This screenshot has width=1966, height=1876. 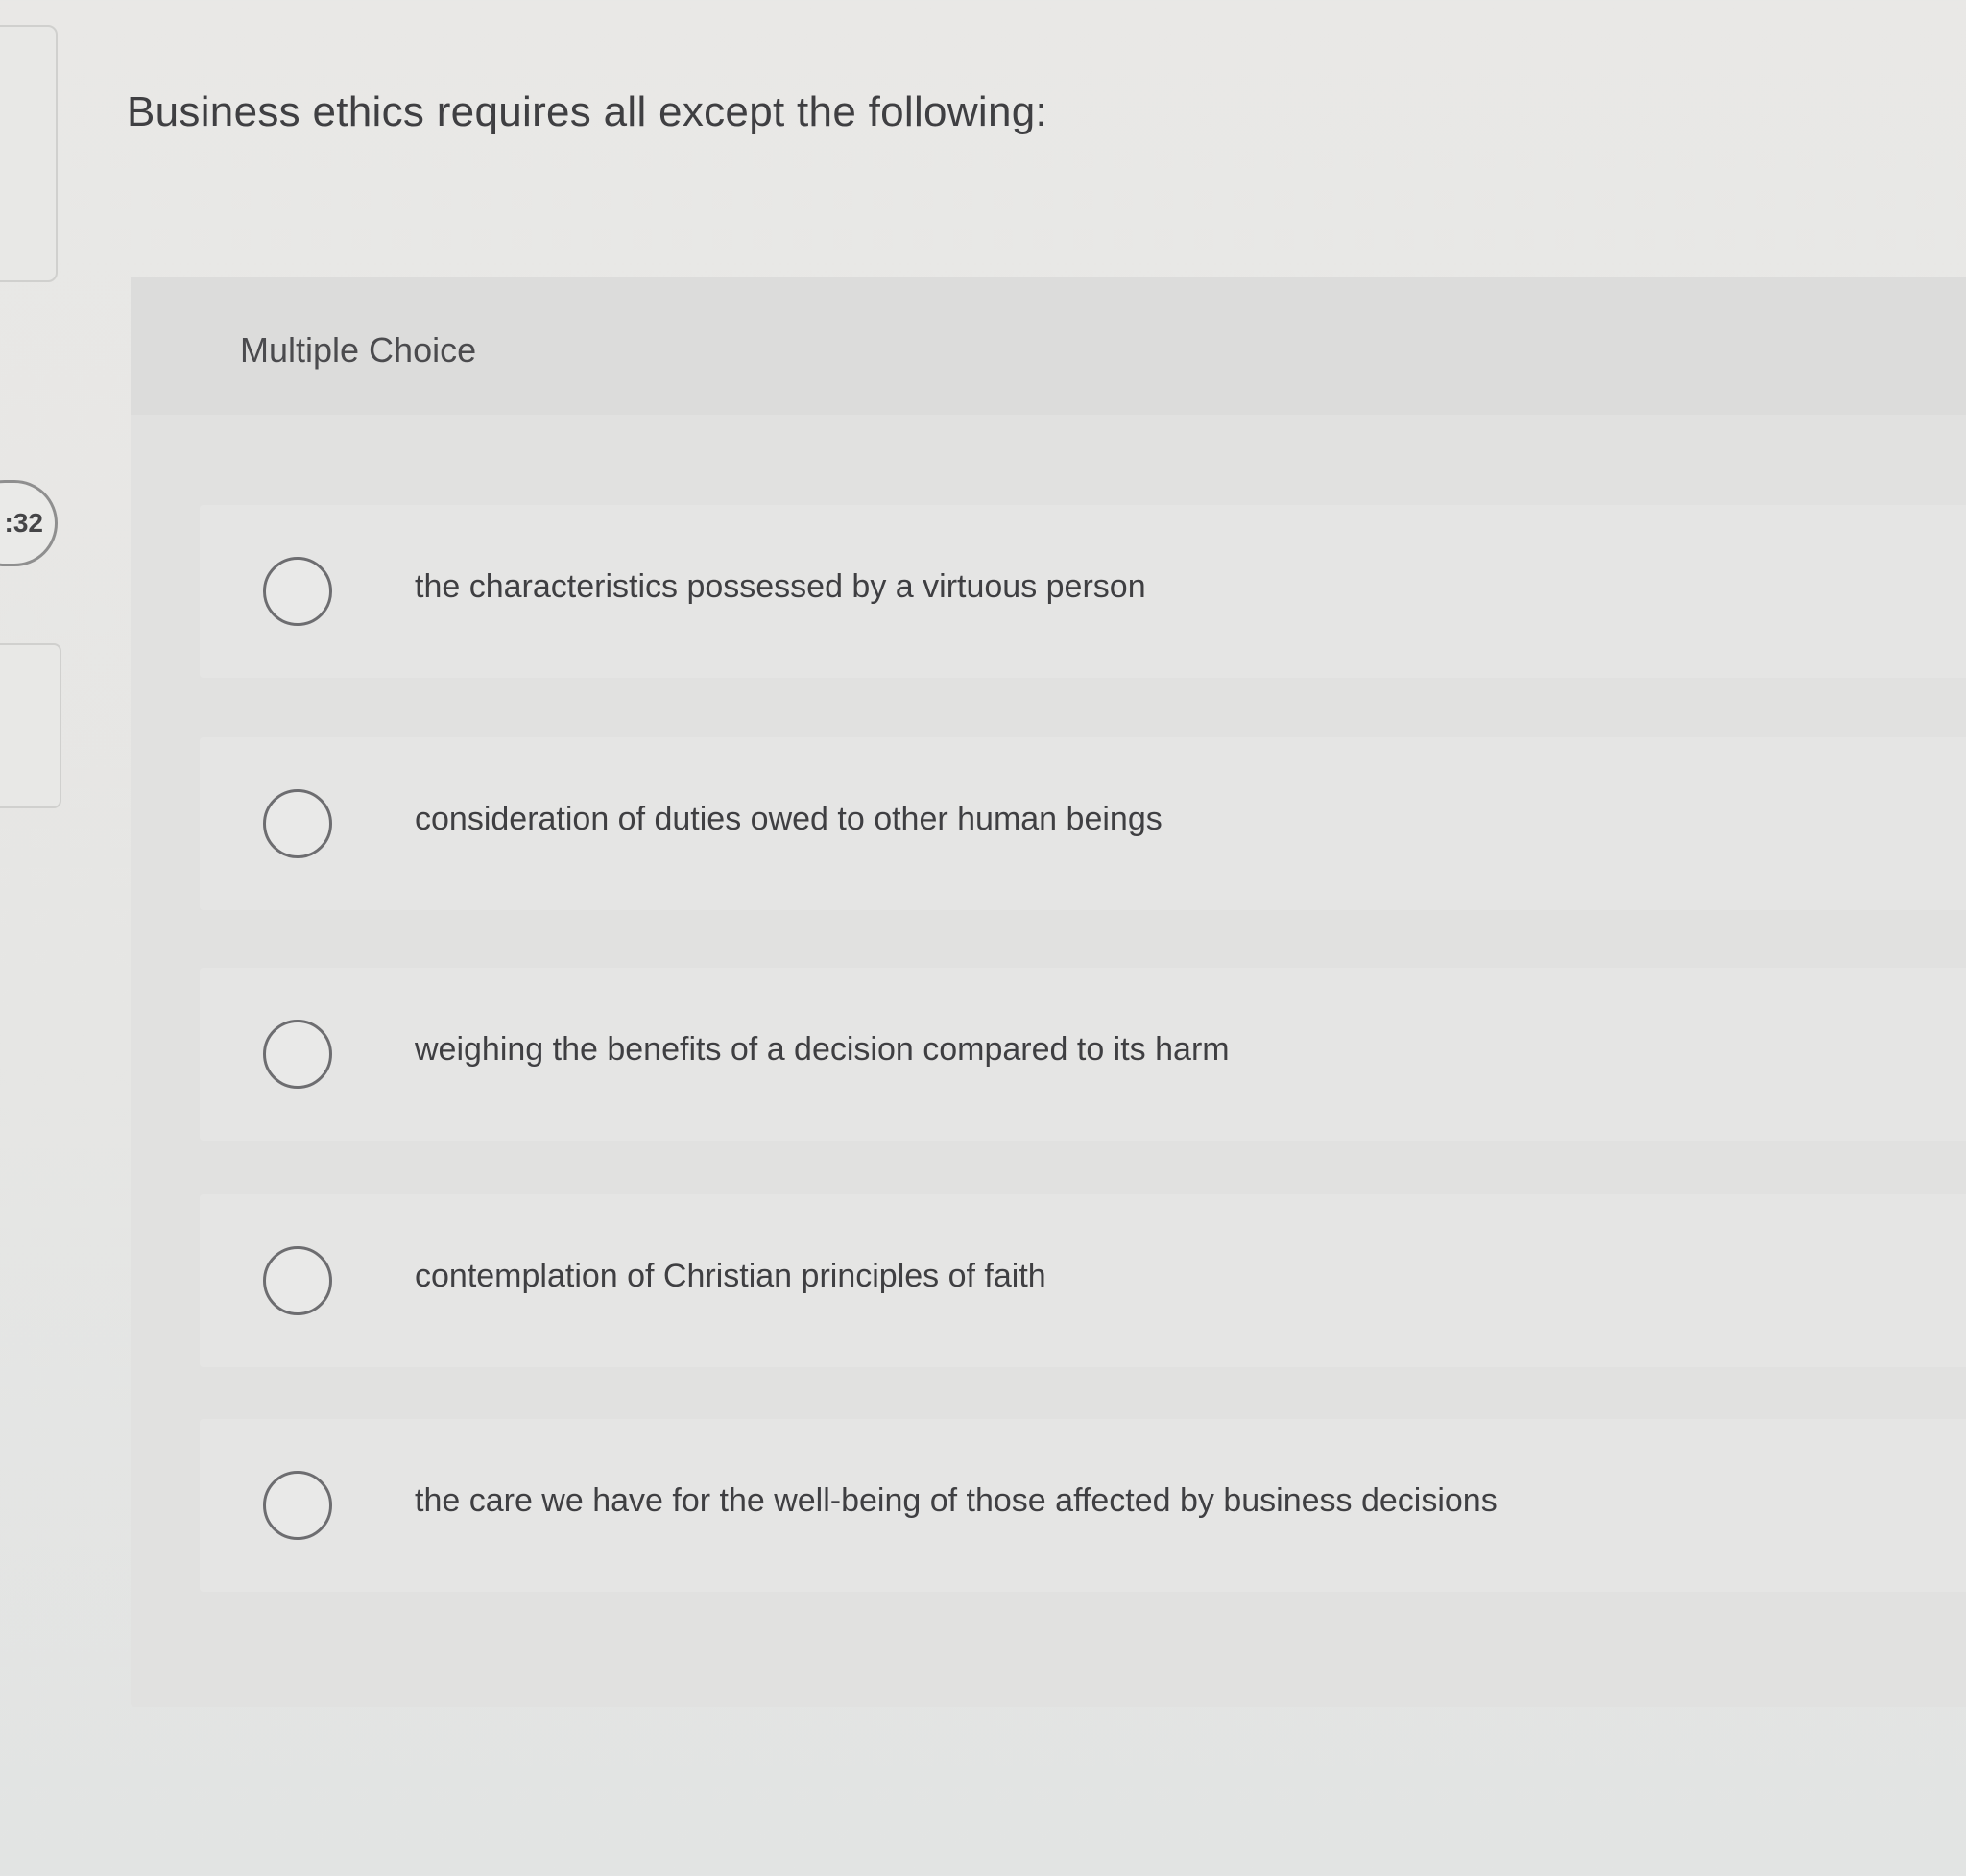 What do you see at coordinates (23, 523) in the screenshot?
I see `timer-text: :32` at bounding box center [23, 523].